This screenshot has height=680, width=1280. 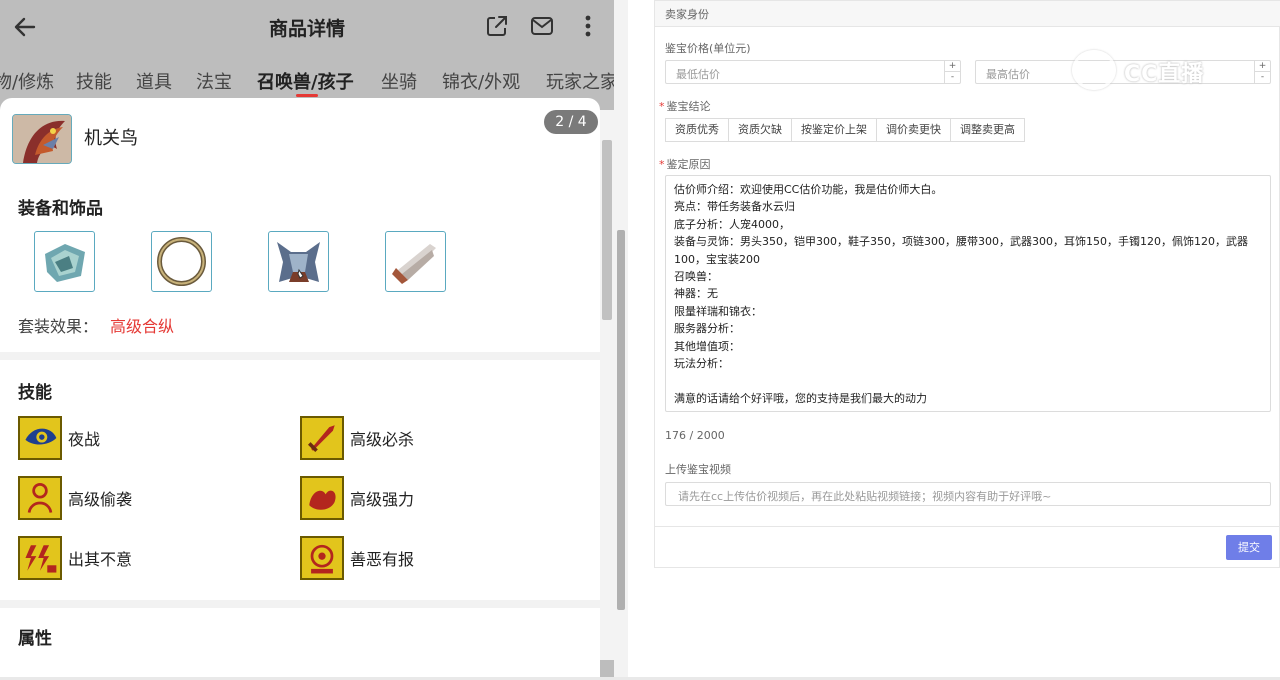 I want to click on tab-mount: 坐骑, so click(x=399, y=81).